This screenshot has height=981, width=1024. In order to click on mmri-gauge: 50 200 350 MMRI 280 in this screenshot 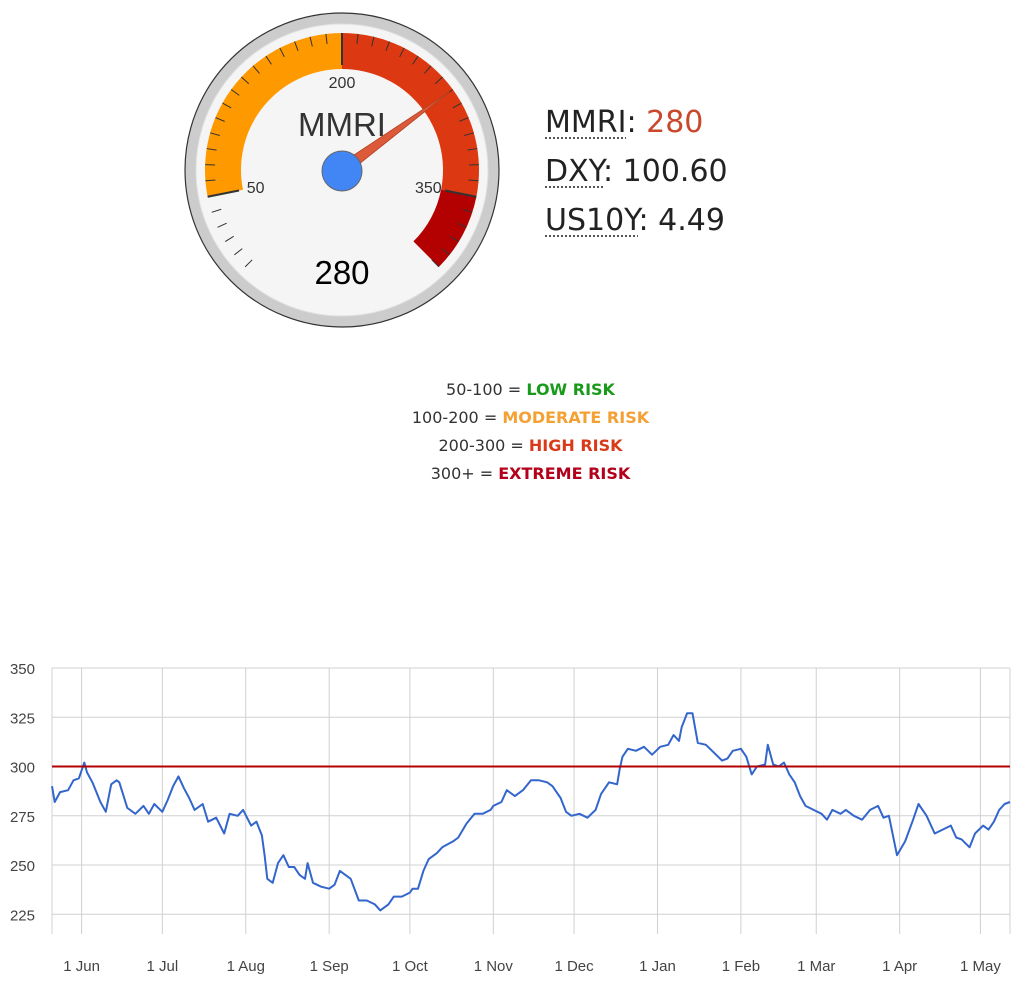, I will do `click(342, 170)`.